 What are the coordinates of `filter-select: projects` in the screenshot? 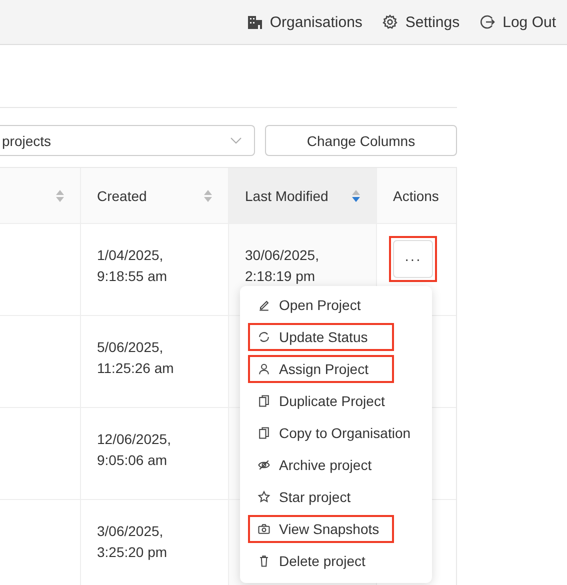 It's located at (127, 140).